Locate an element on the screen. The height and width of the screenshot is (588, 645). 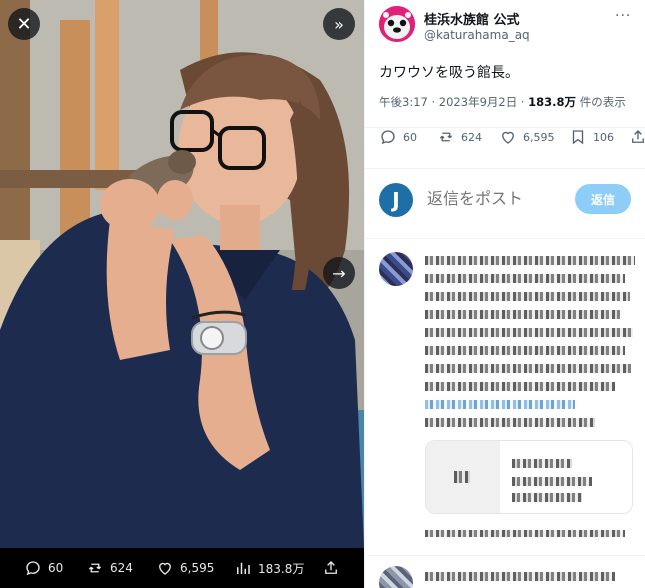
more-icon: ··· is located at coordinates (623, 16).